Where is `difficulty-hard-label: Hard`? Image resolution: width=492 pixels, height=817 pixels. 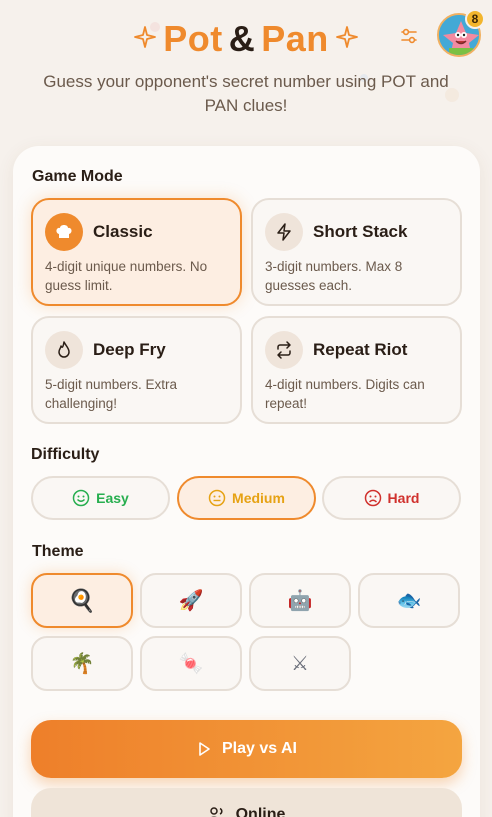
difficulty-hard-label: Hard is located at coordinates (403, 498).